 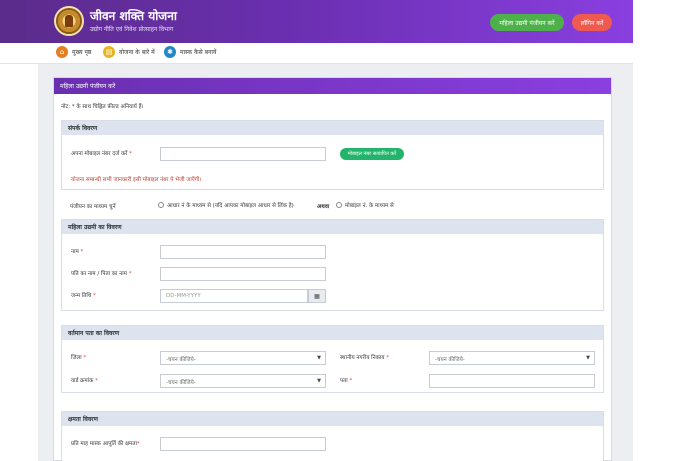 I want to click on mobile-input, so click(x=243, y=154).